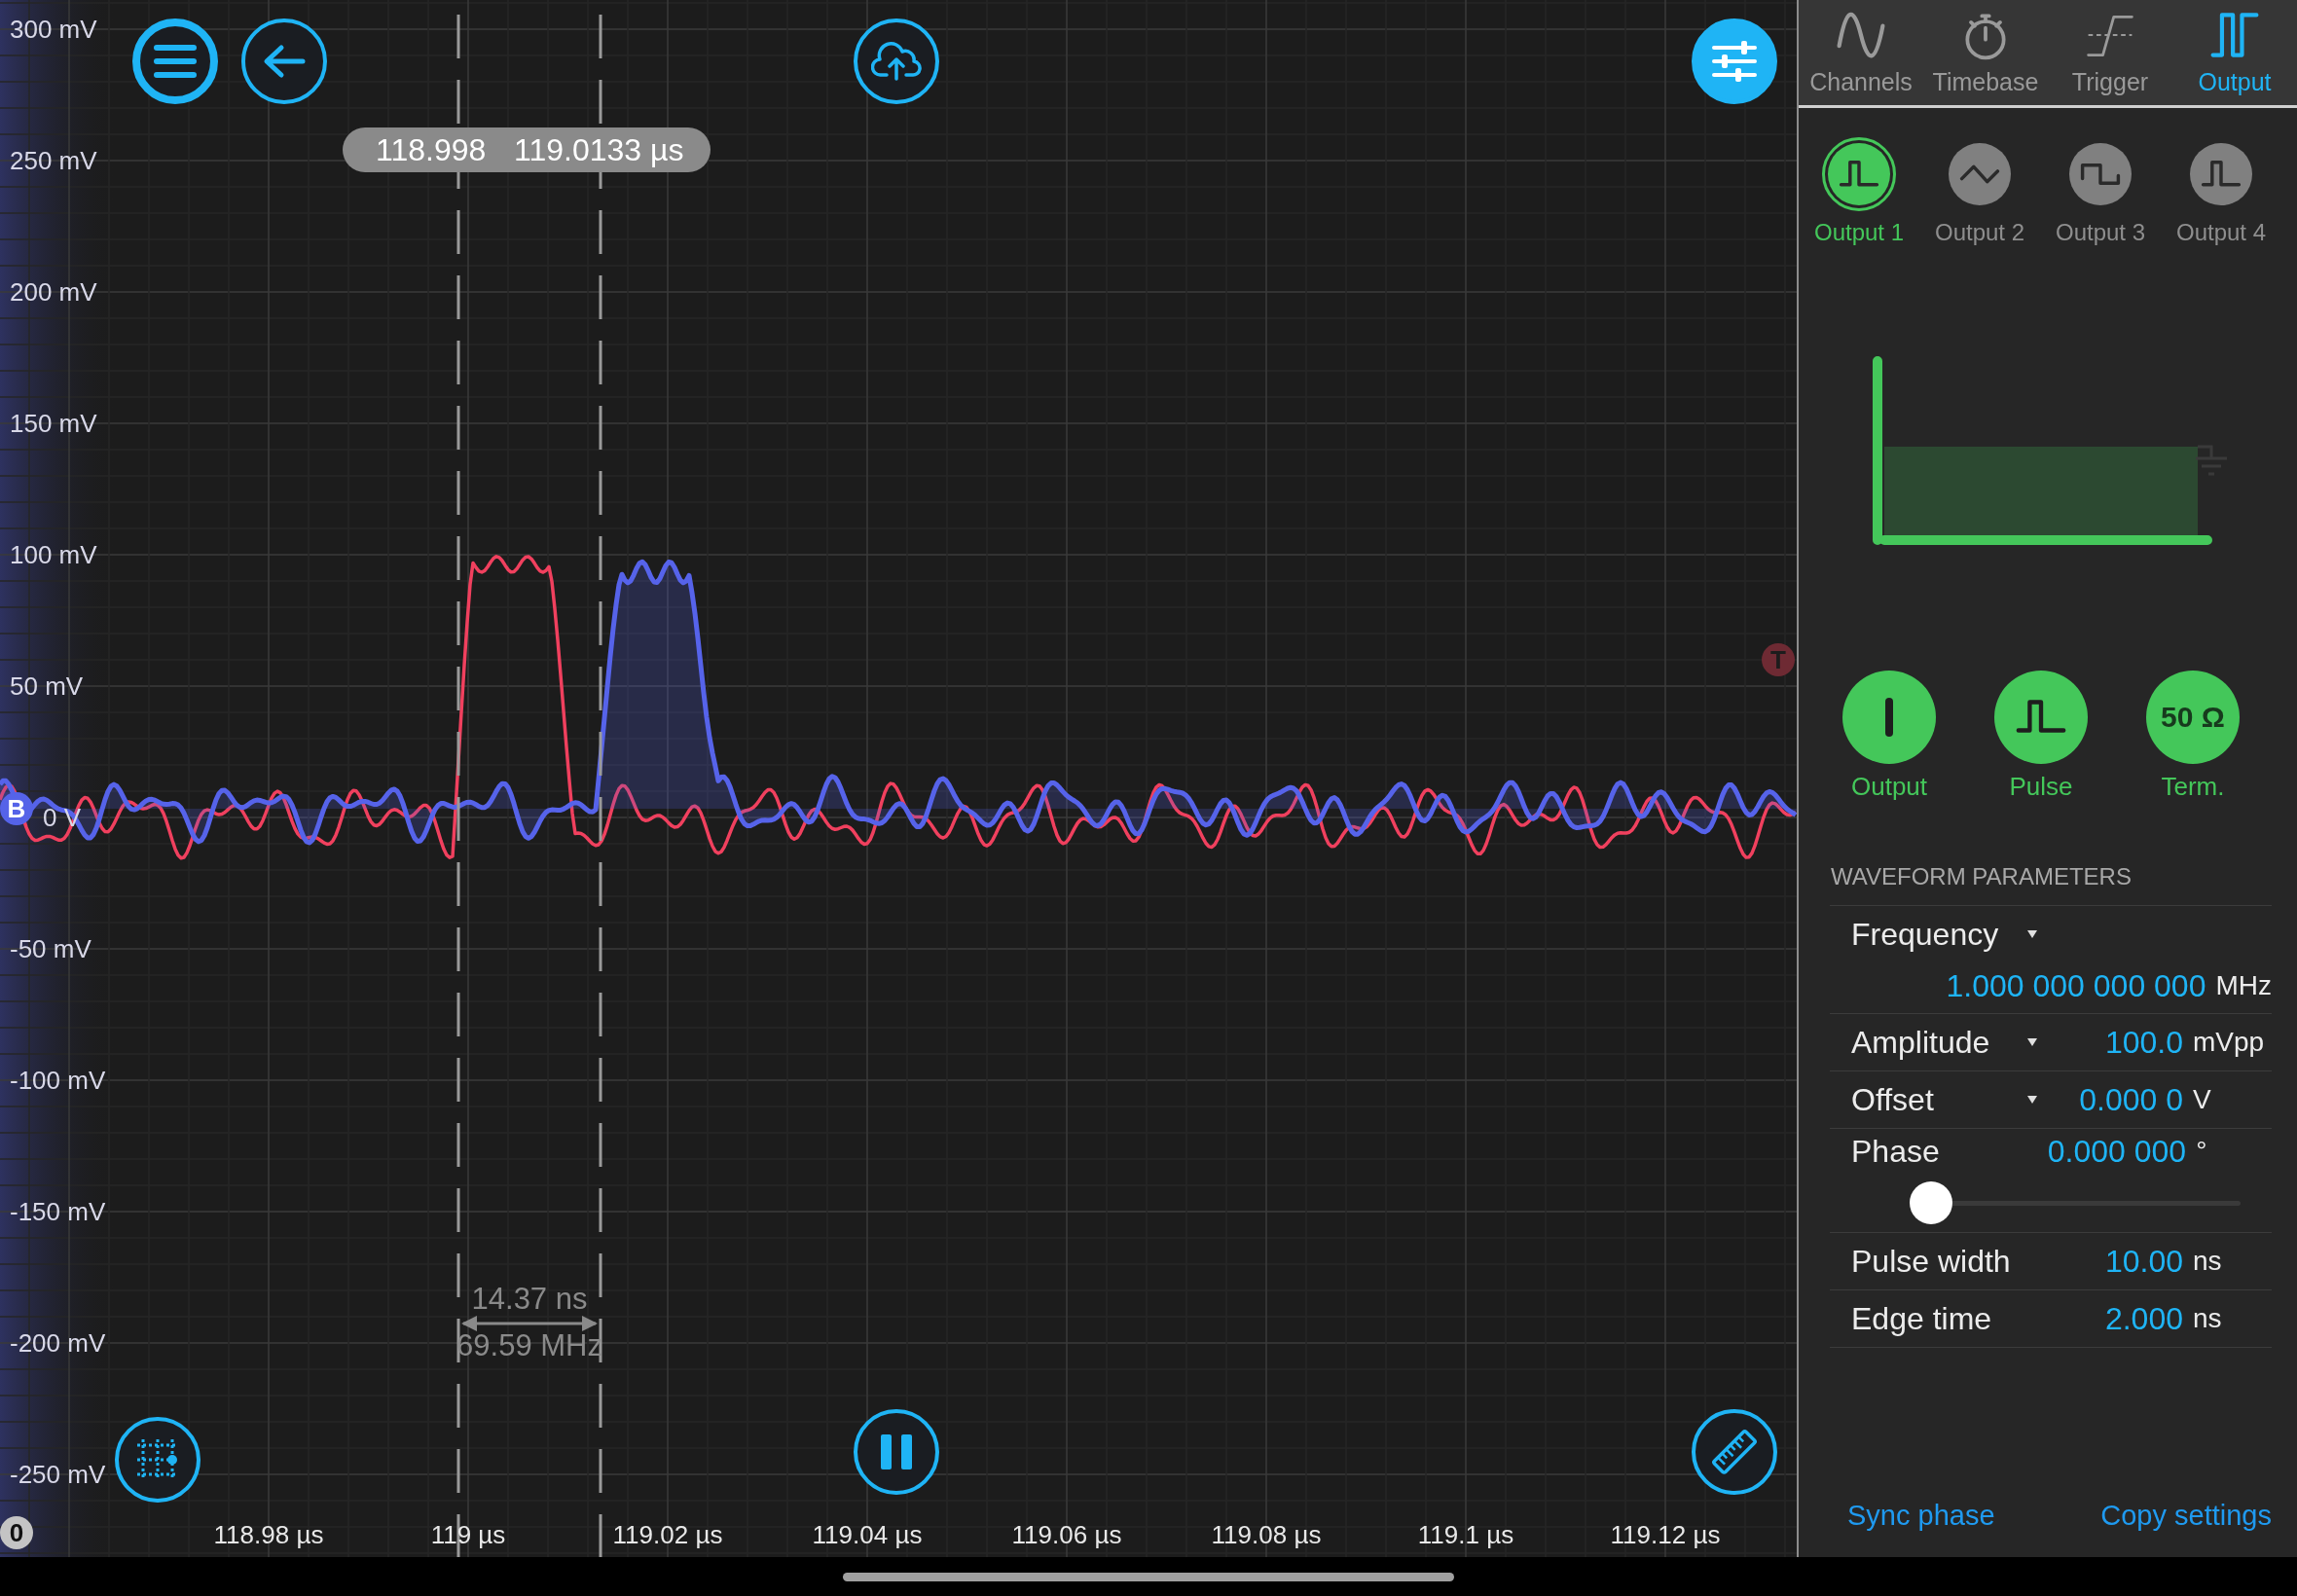 This screenshot has height=1596, width=2297. I want to click on link-button: Copy settings, so click(2186, 1516).